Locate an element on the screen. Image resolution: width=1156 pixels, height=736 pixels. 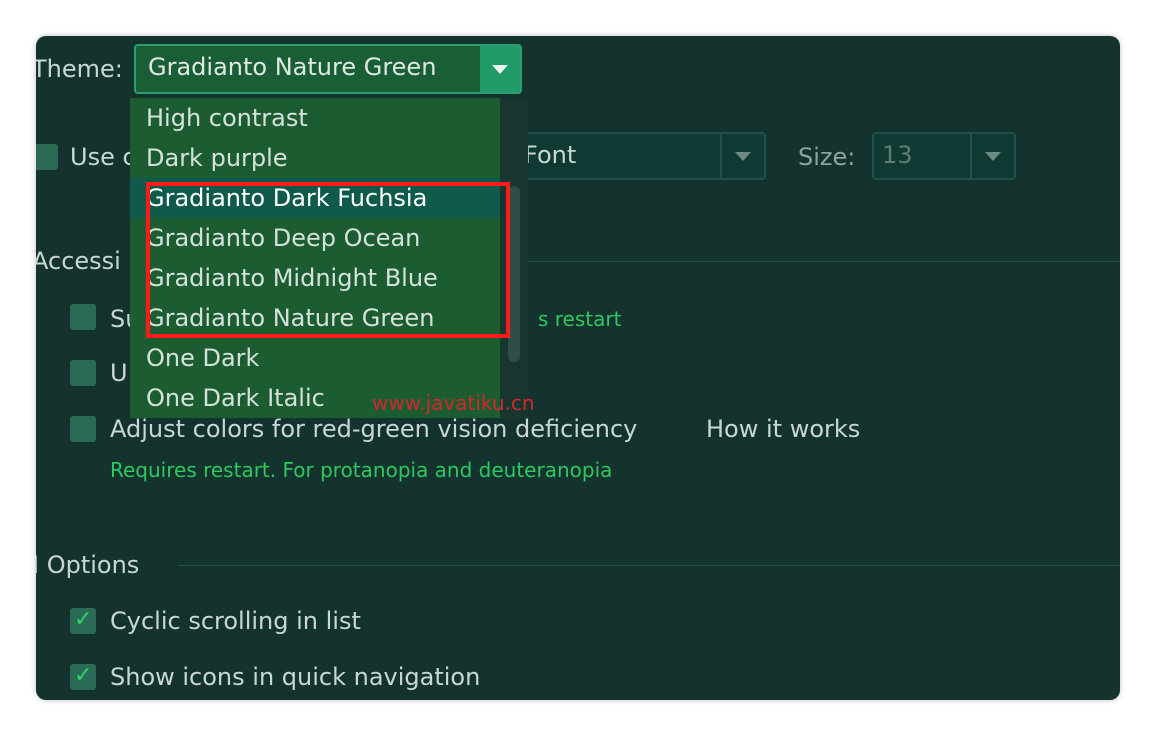
accessibility-divider is located at coordinates (813, 261).